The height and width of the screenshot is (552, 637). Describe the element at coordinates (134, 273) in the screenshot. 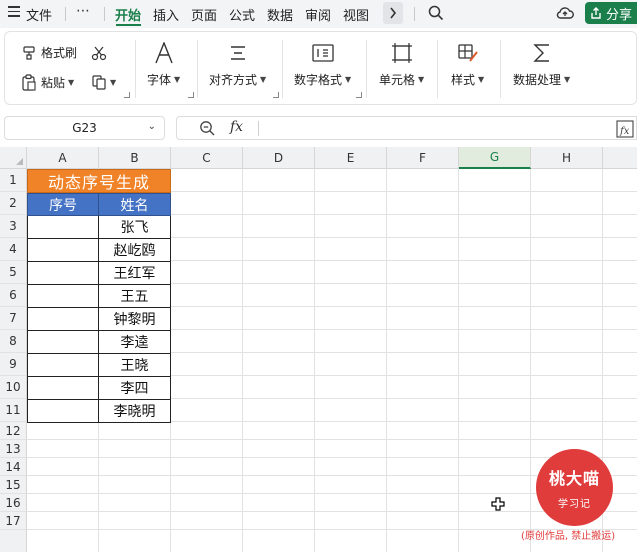

I see `name-cell: 王红军` at that location.